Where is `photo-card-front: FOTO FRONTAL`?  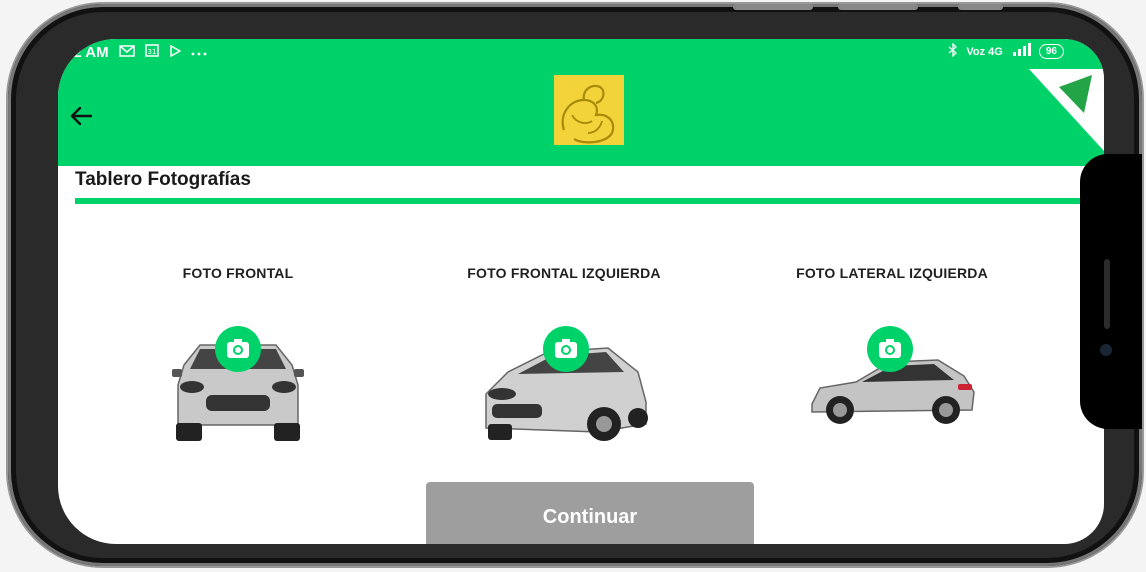
photo-card-front: FOTO FRONTAL is located at coordinates (238, 273).